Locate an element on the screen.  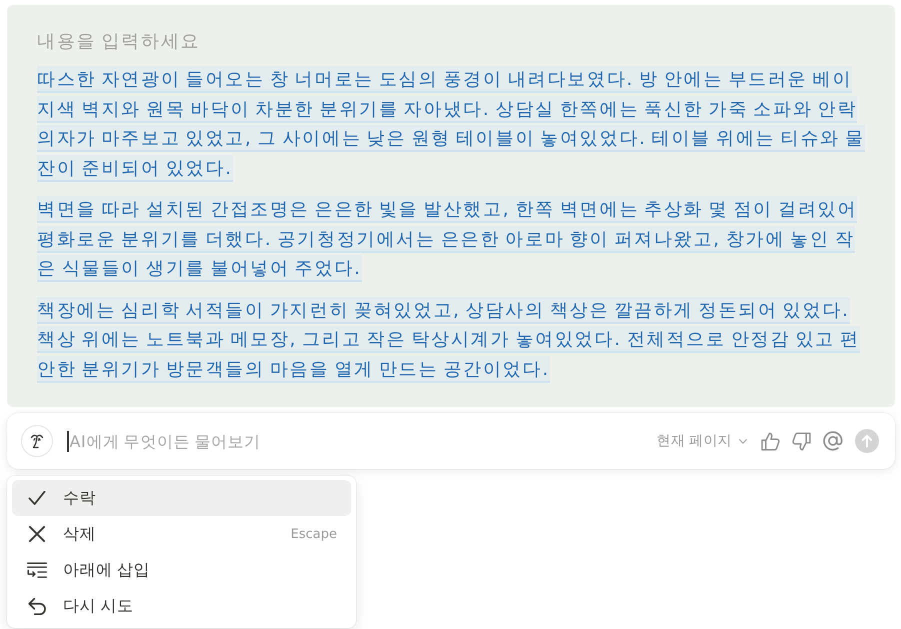
at-sign-icon is located at coordinates (833, 441).